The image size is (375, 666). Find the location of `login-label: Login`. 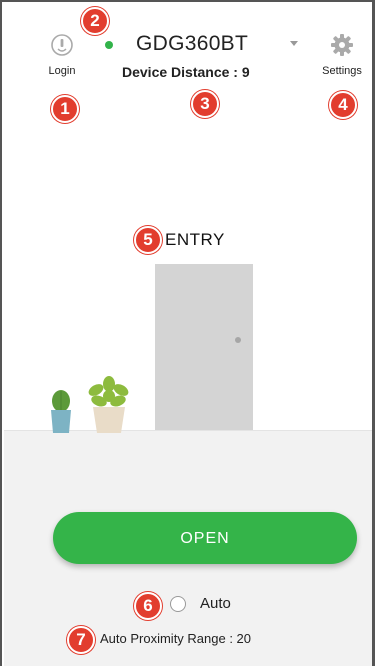

login-label: Login is located at coordinates (62, 71).